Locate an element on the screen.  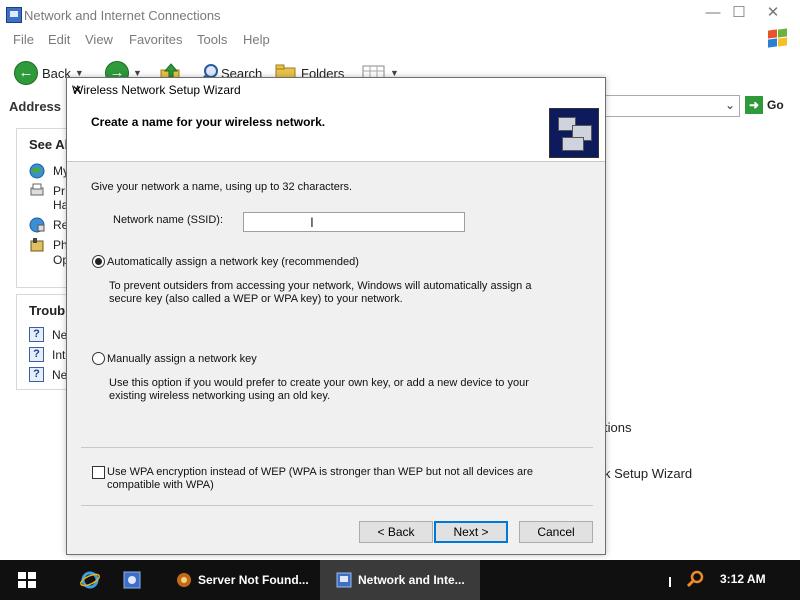
start-button is located at coordinates (27, 580).